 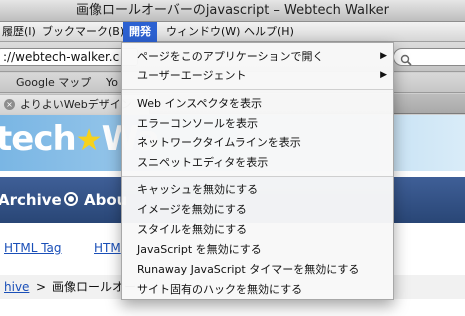 What do you see at coordinates (257, 189) in the screenshot?
I see `menu-item-disable-cache: キャッシュを無効にする` at bounding box center [257, 189].